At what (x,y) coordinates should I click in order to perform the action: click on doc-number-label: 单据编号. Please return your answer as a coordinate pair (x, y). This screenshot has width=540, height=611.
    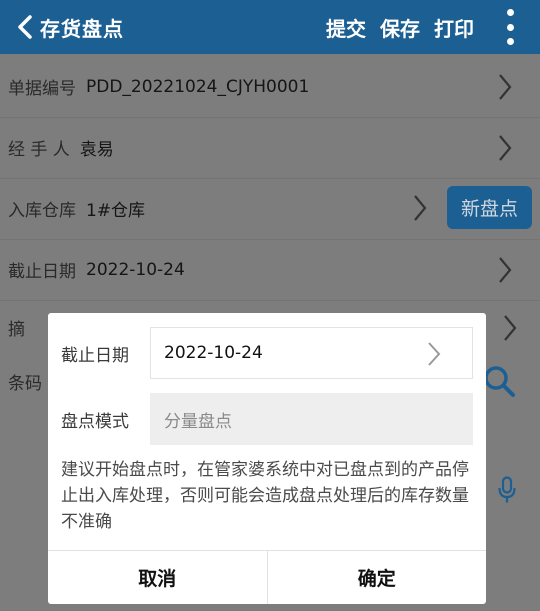
    Looking at the image, I should click on (42, 89).